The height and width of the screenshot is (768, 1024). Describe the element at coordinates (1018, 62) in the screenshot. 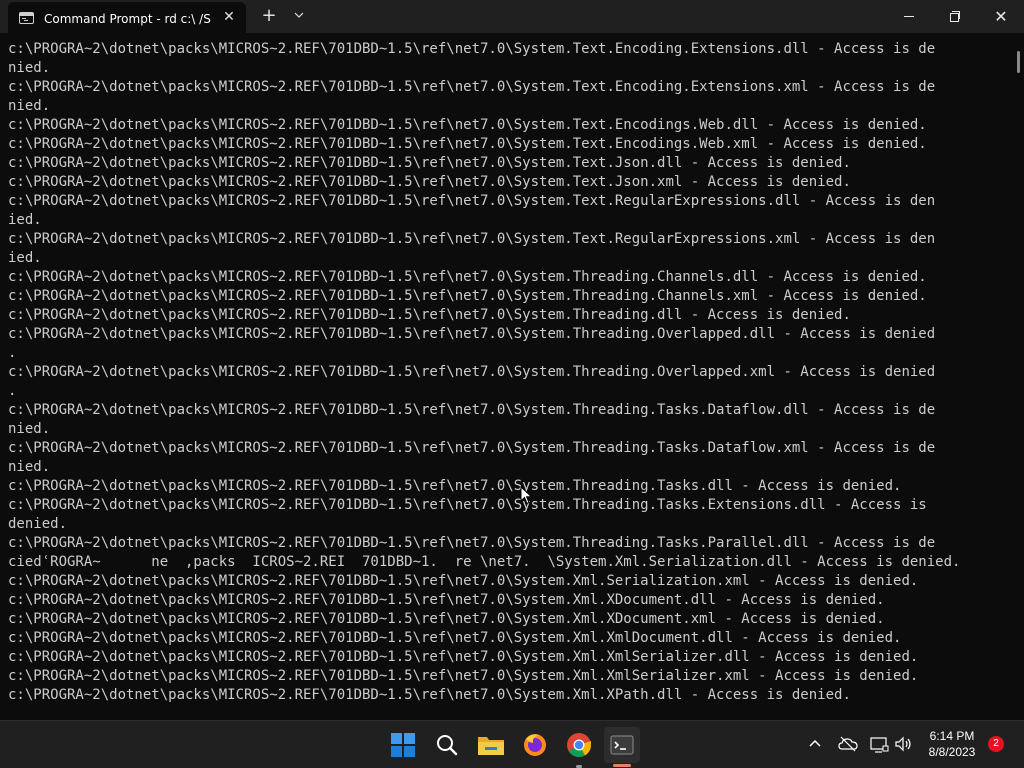

I see `scroll-thumb` at that location.